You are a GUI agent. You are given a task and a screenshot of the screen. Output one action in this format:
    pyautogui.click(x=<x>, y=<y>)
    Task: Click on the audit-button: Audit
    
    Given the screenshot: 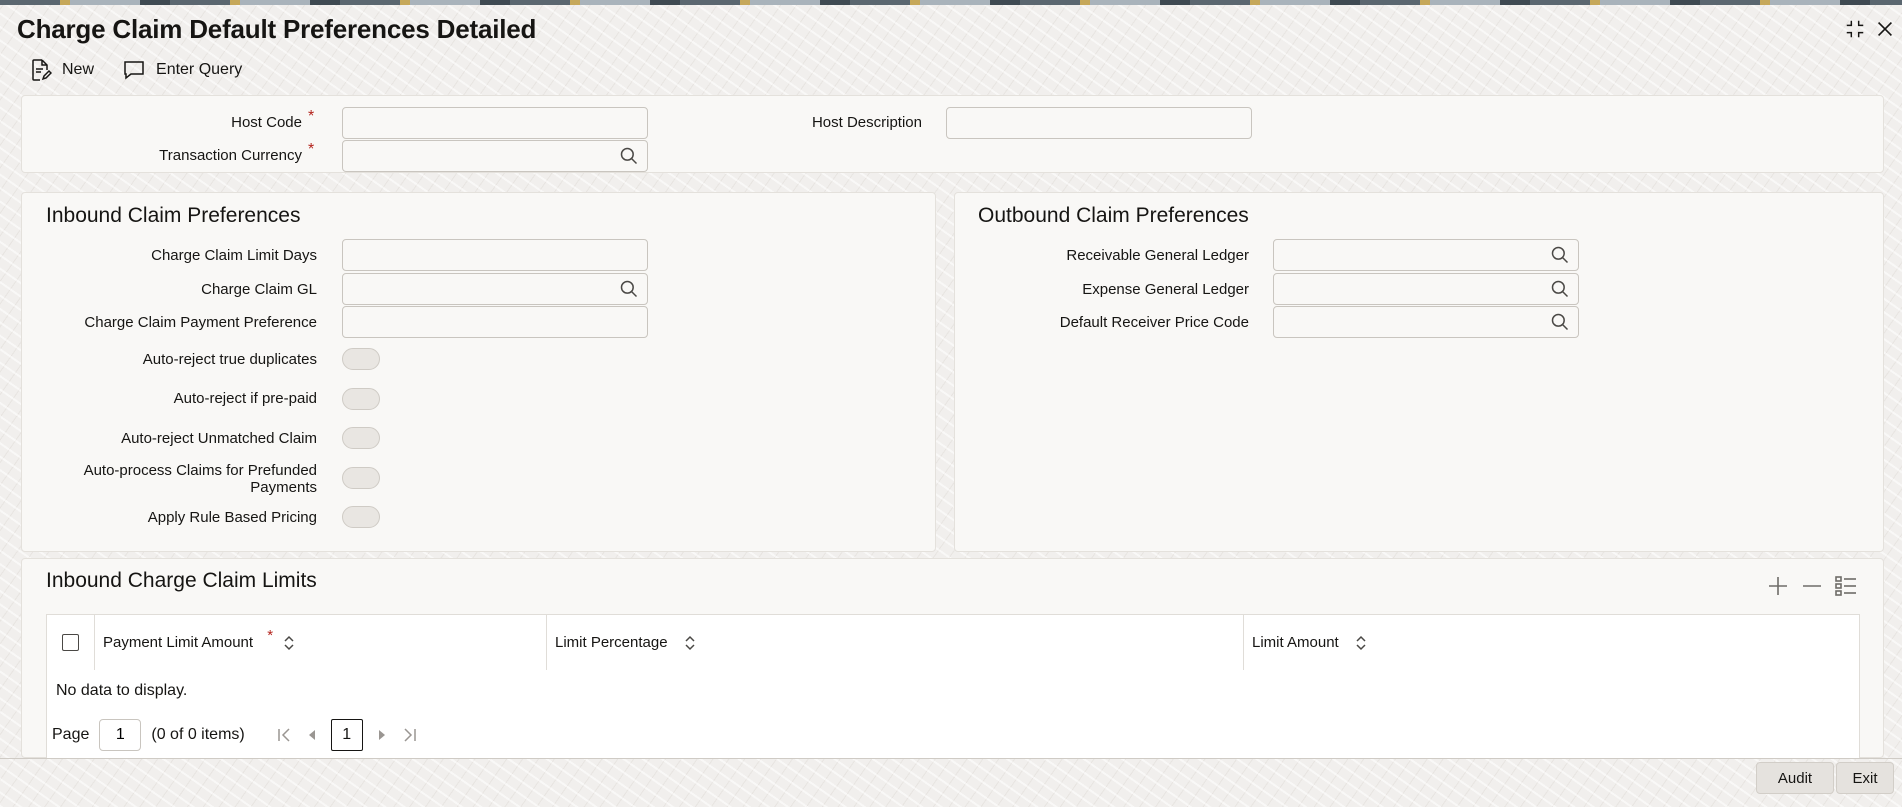 What is the action you would take?
    pyautogui.click(x=1795, y=778)
    